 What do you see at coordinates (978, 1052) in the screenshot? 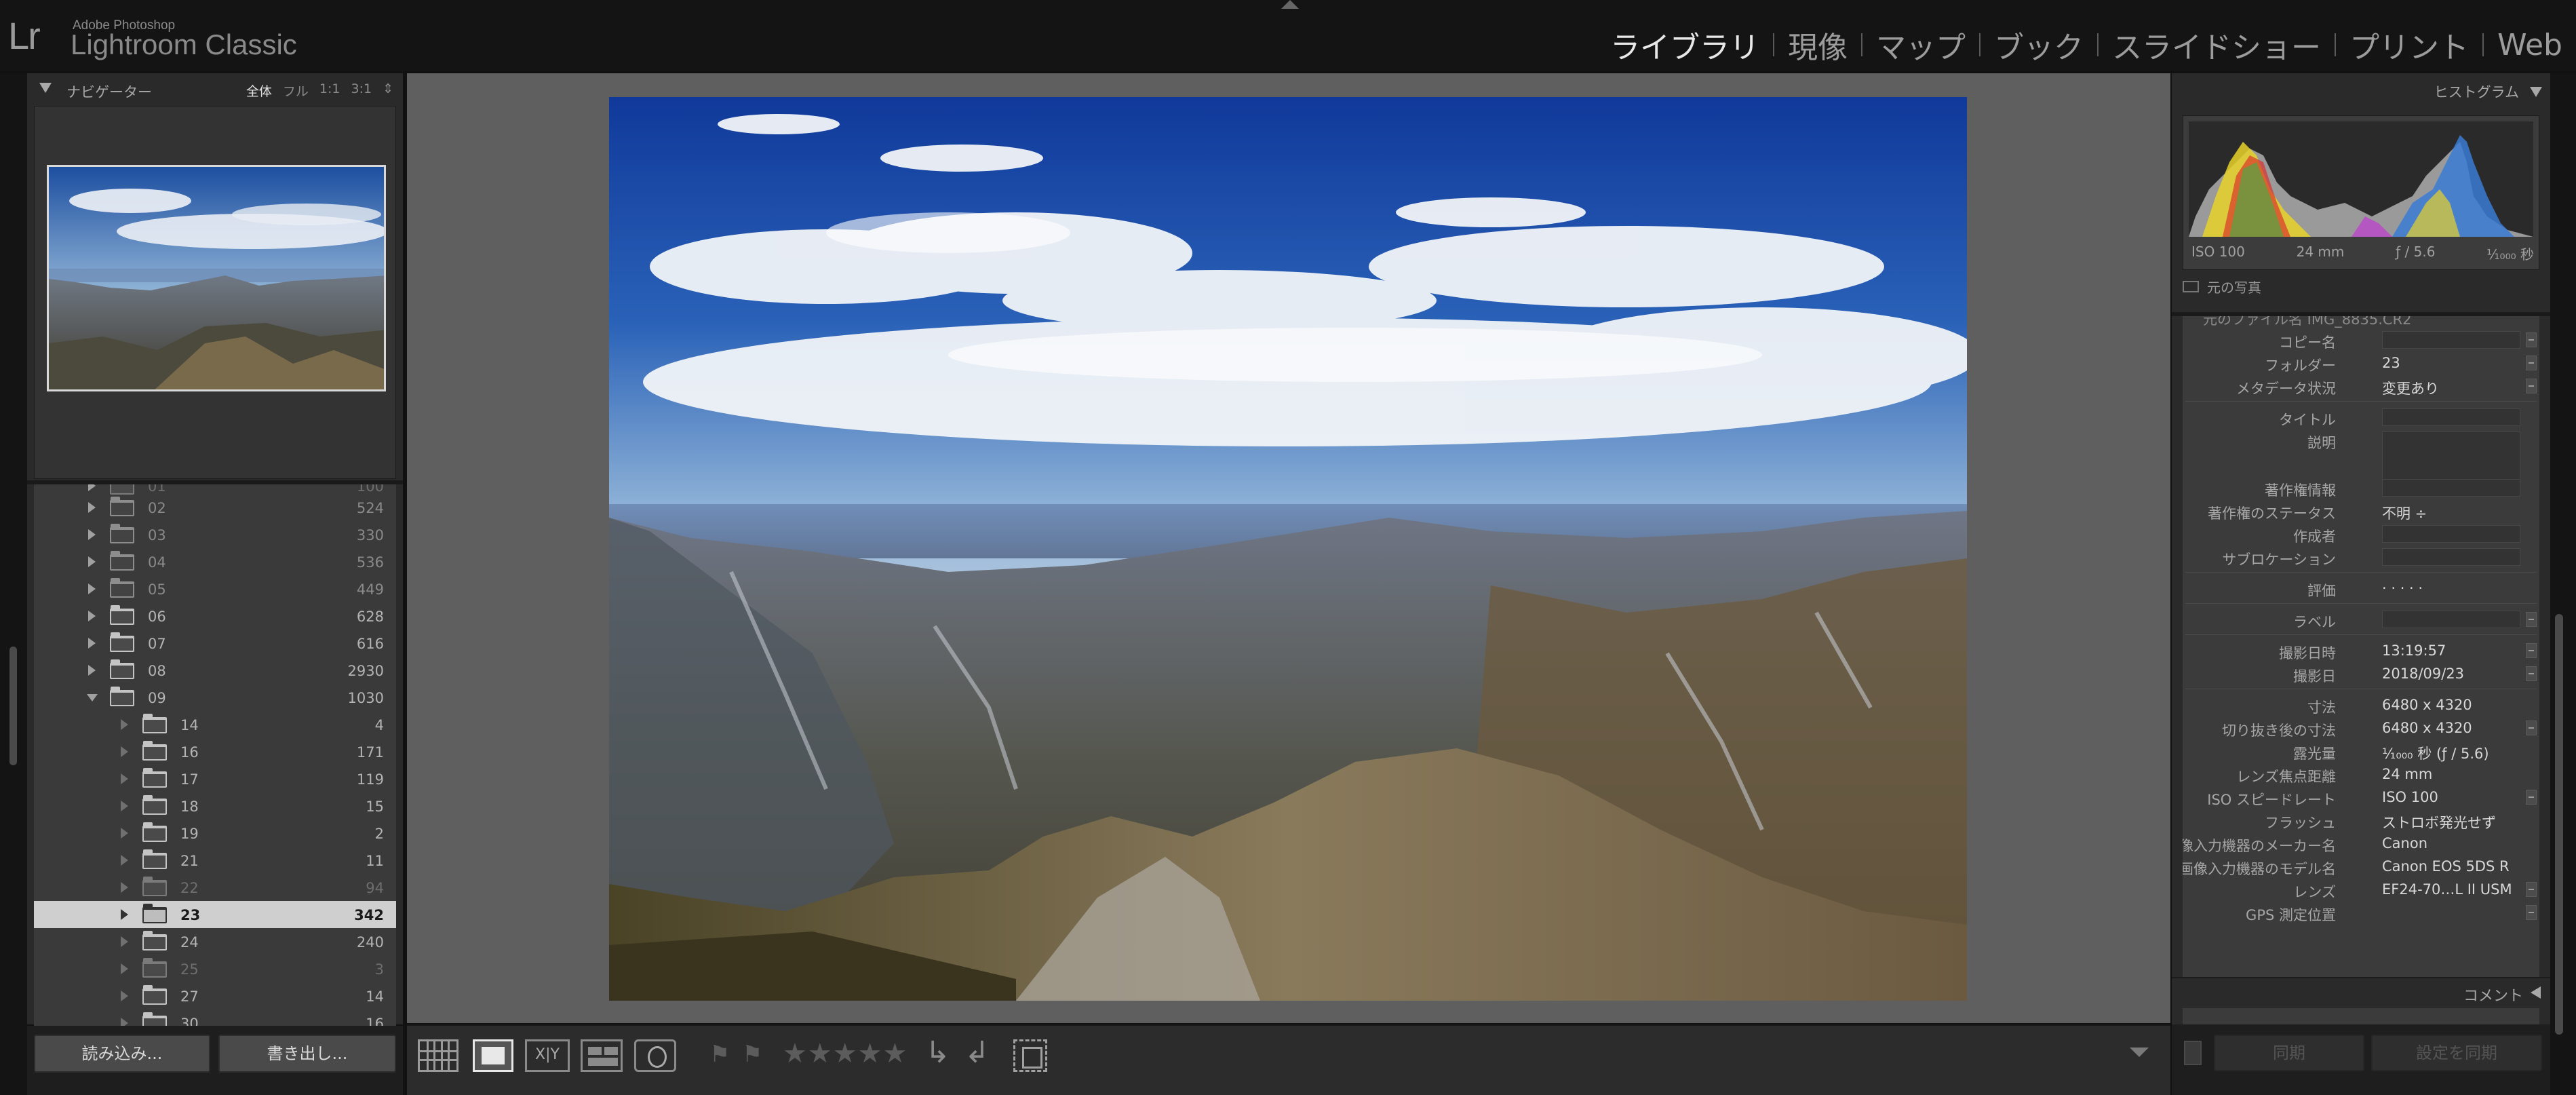
I see `rotate-right-icon: ↲` at bounding box center [978, 1052].